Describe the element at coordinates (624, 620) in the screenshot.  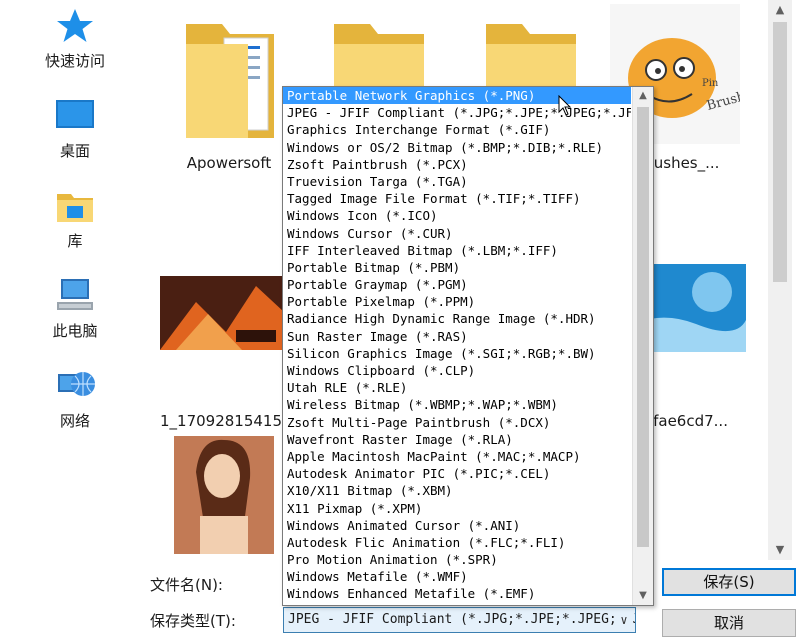
I see `chevron-down-icon: ∨` at that location.